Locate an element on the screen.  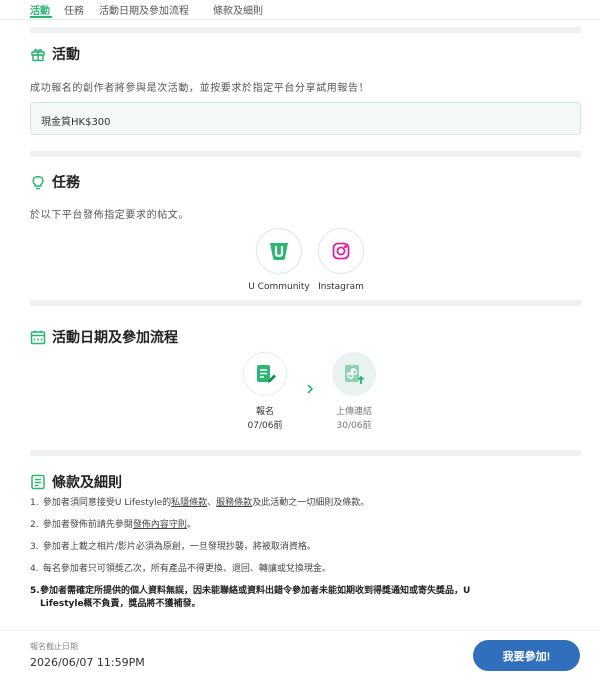
step-upload-link: 上傳連結 30/06前 is located at coordinates (354, 391).